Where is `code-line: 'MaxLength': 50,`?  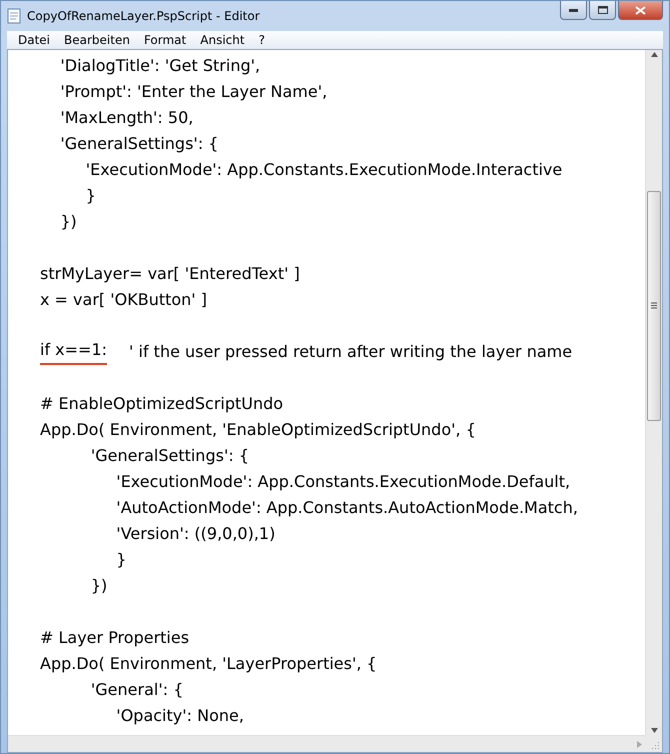 code-line: 'MaxLength': 50, is located at coordinates (126, 118).